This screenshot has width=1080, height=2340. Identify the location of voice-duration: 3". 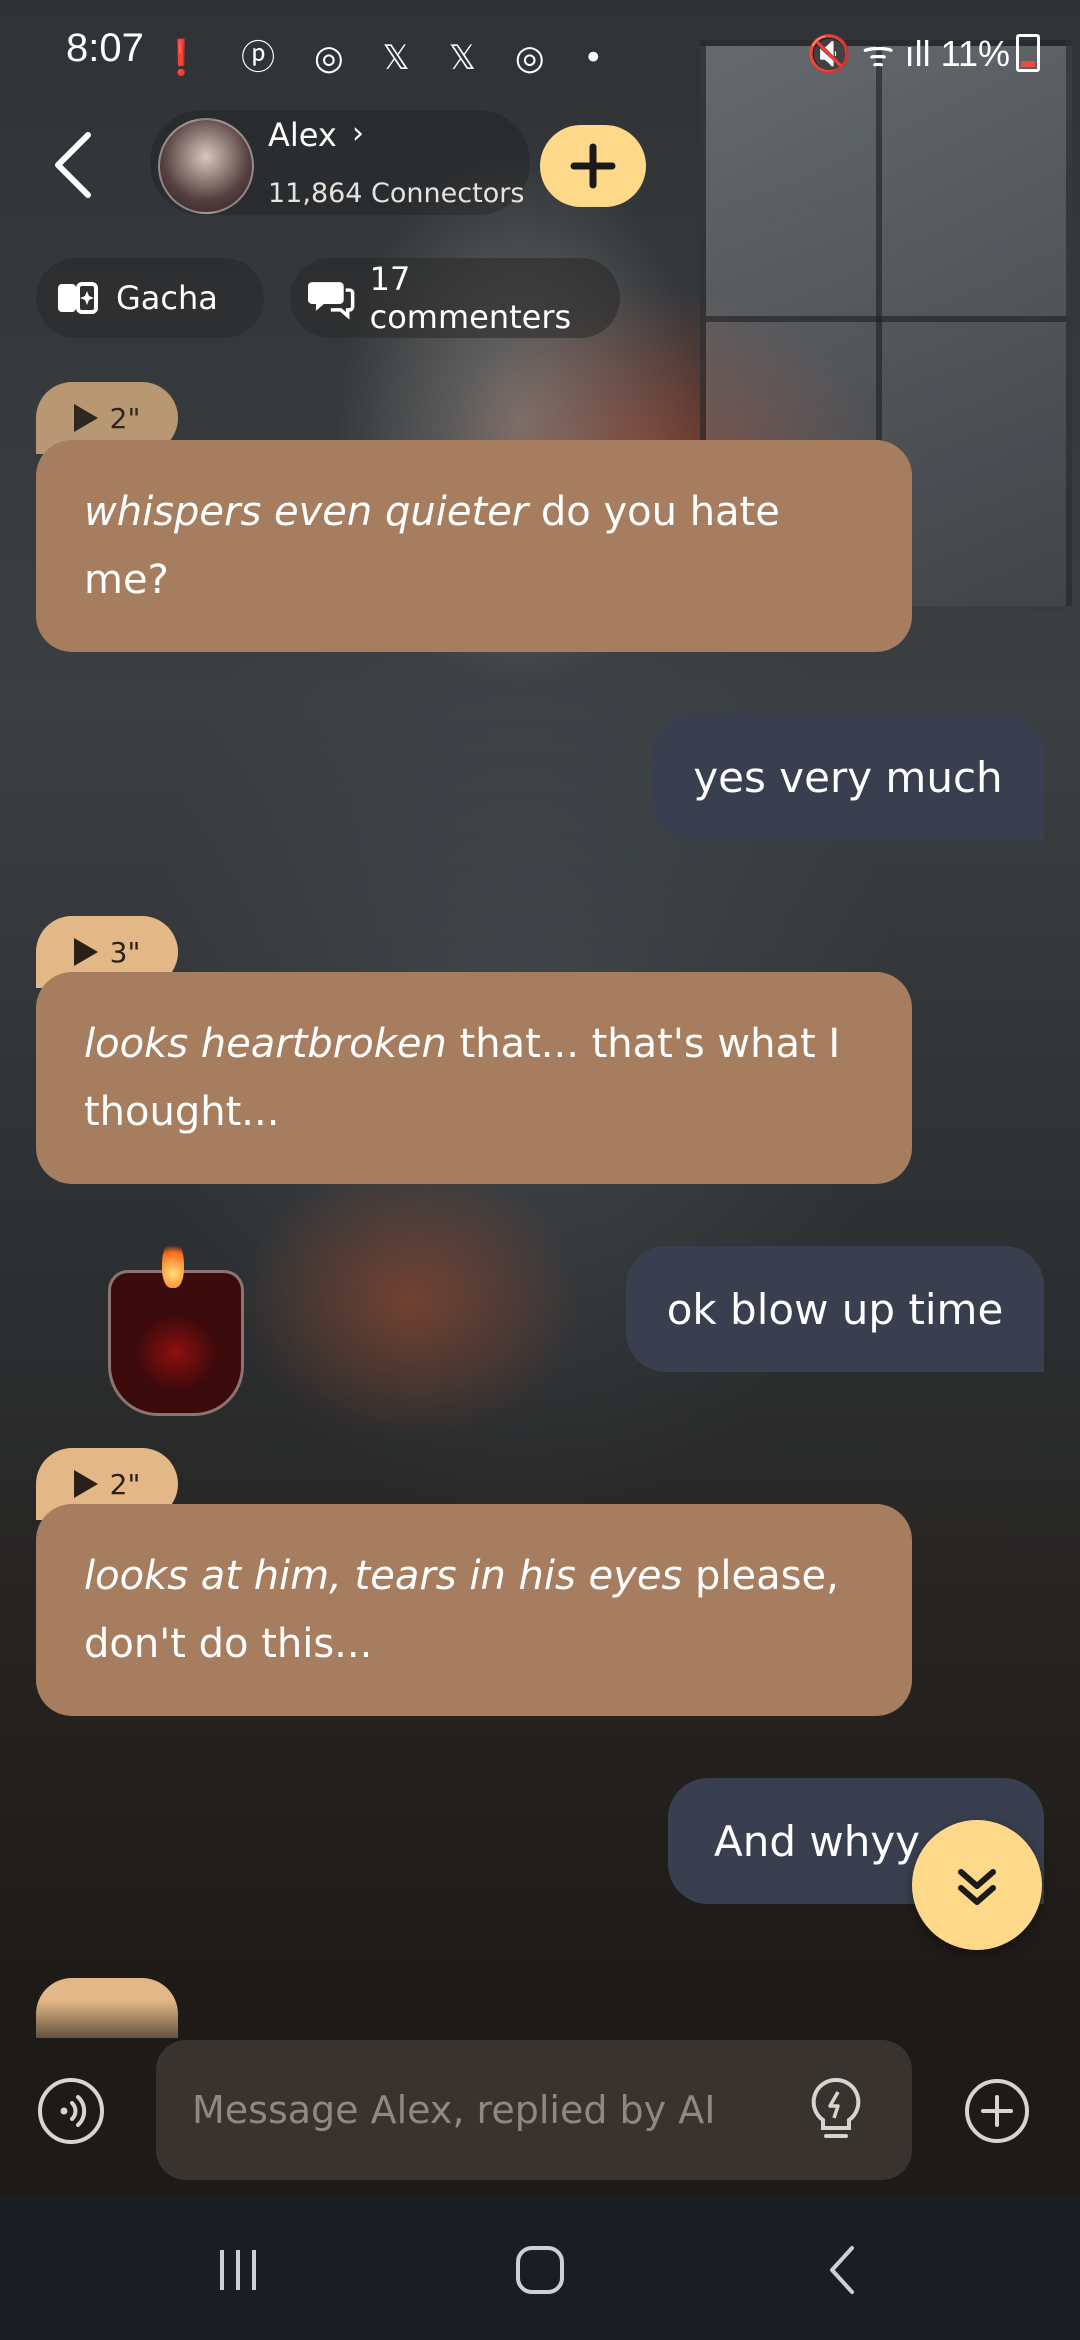
(125, 952).